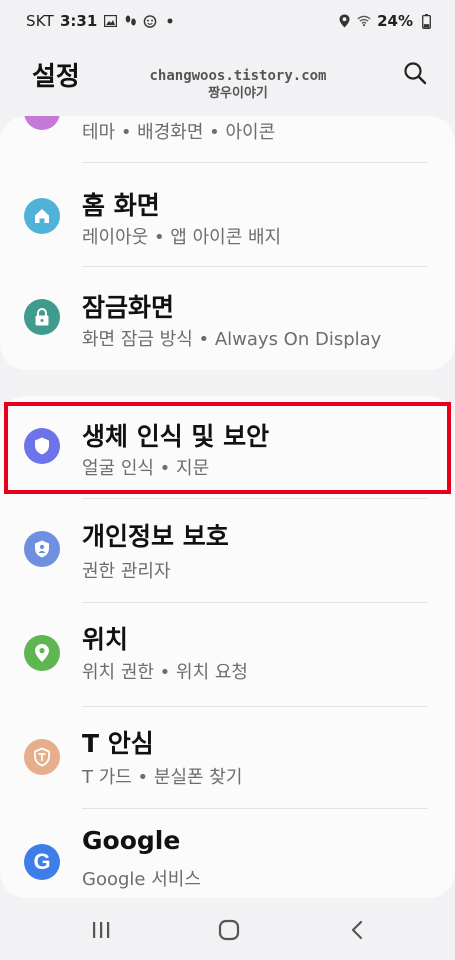  Describe the element at coordinates (42, 216) in the screenshot. I see `home-icon` at that location.